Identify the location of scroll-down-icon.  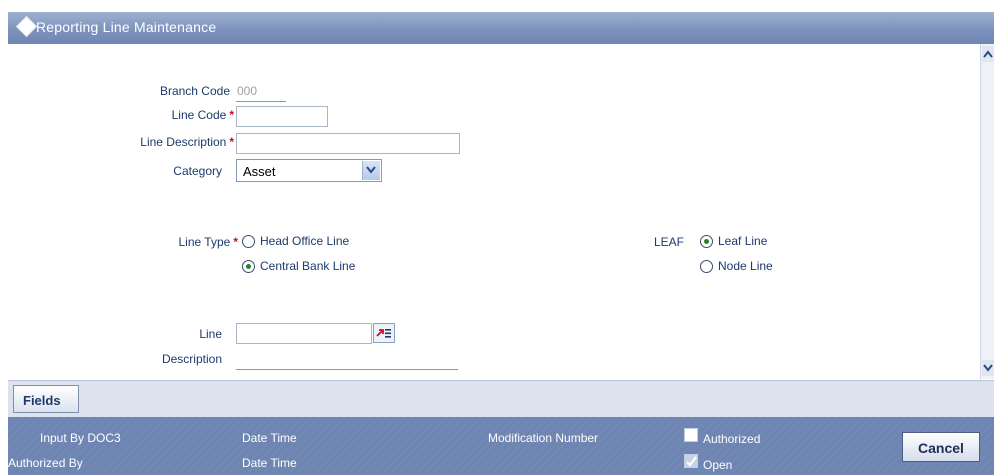
(988, 368).